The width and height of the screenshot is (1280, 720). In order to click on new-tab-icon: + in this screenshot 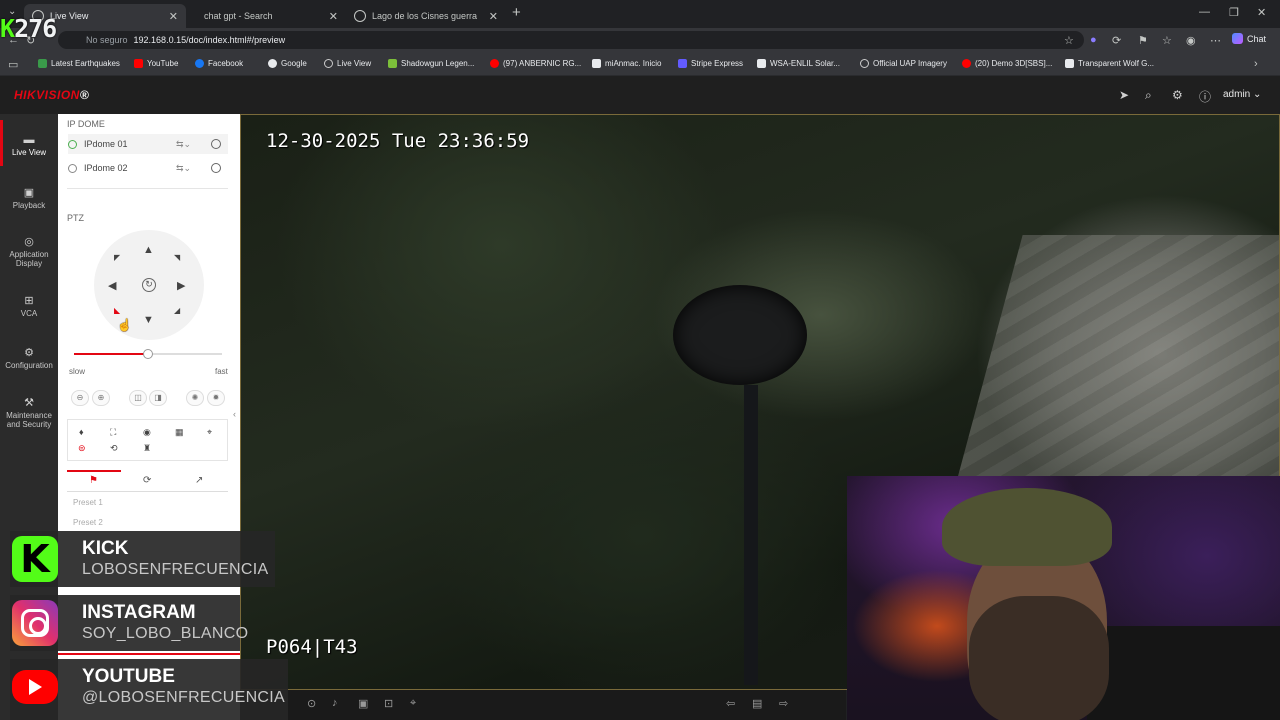, I will do `click(516, 12)`.